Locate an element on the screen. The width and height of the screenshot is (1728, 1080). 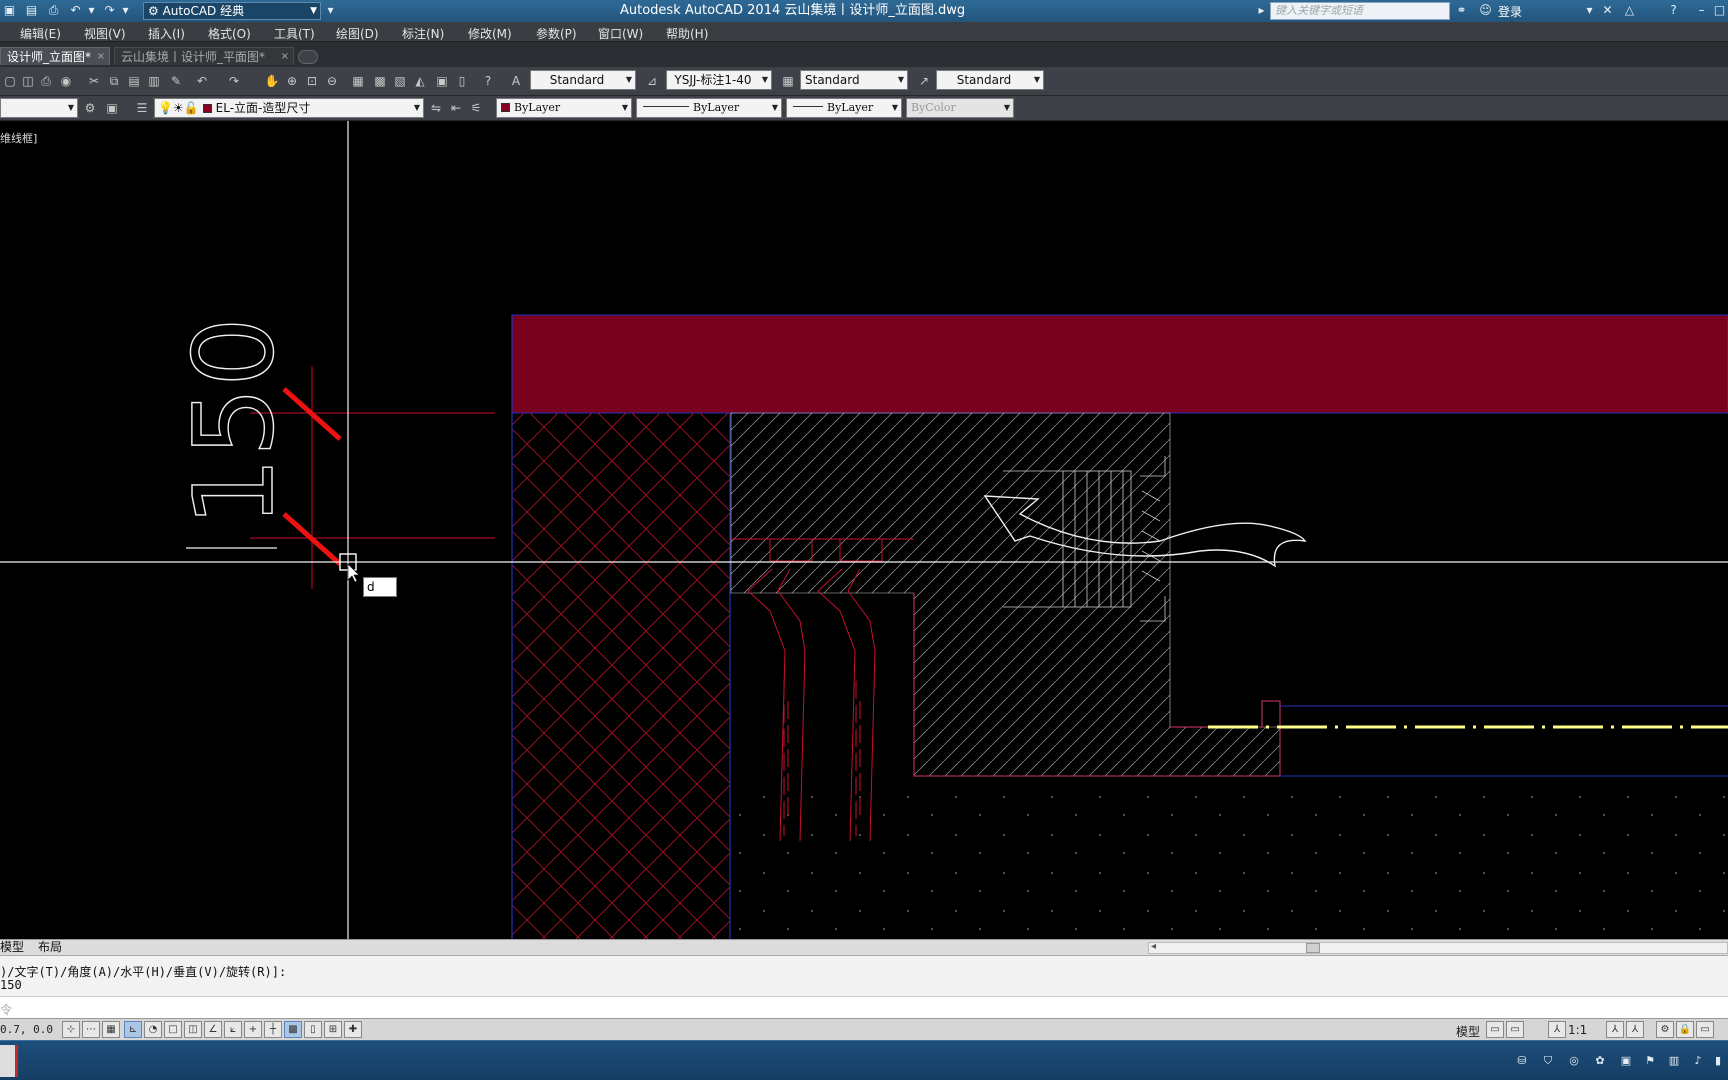
menu-format: 格式(O) is located at coordinates (229, 33).